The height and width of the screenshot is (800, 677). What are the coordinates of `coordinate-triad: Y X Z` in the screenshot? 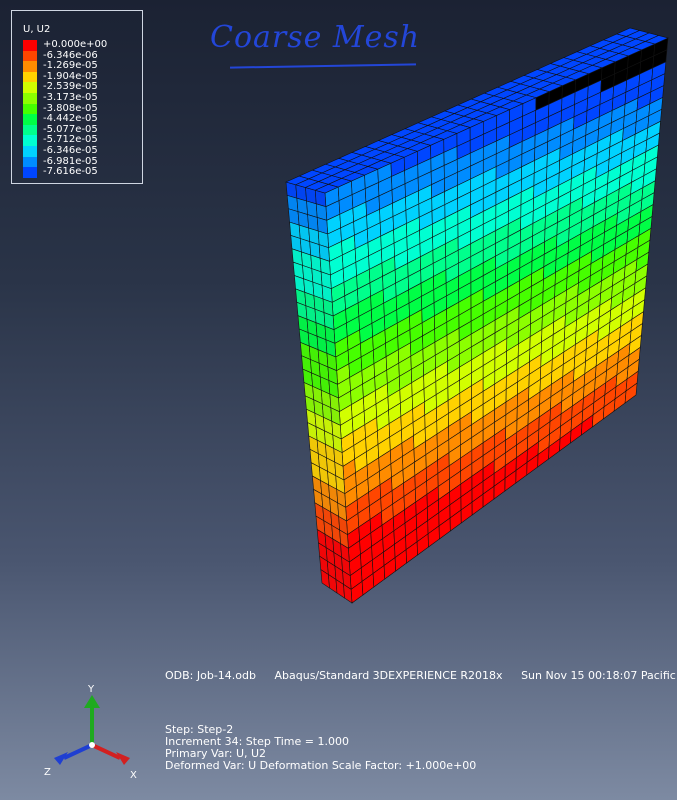 It's located at (90, 732).